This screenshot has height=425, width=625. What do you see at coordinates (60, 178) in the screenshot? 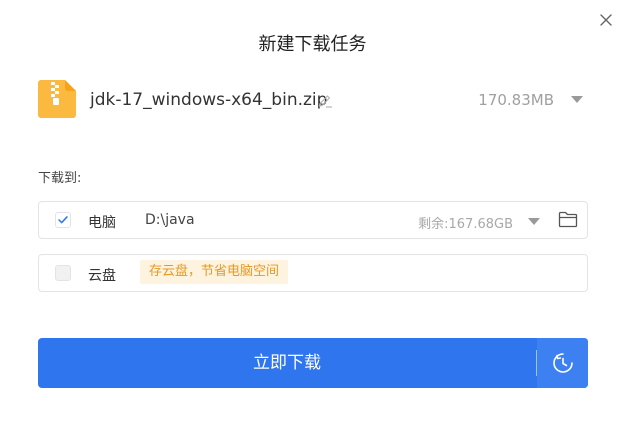
I see `save-to-label: 下载到:` at bounding box center [60, 178].